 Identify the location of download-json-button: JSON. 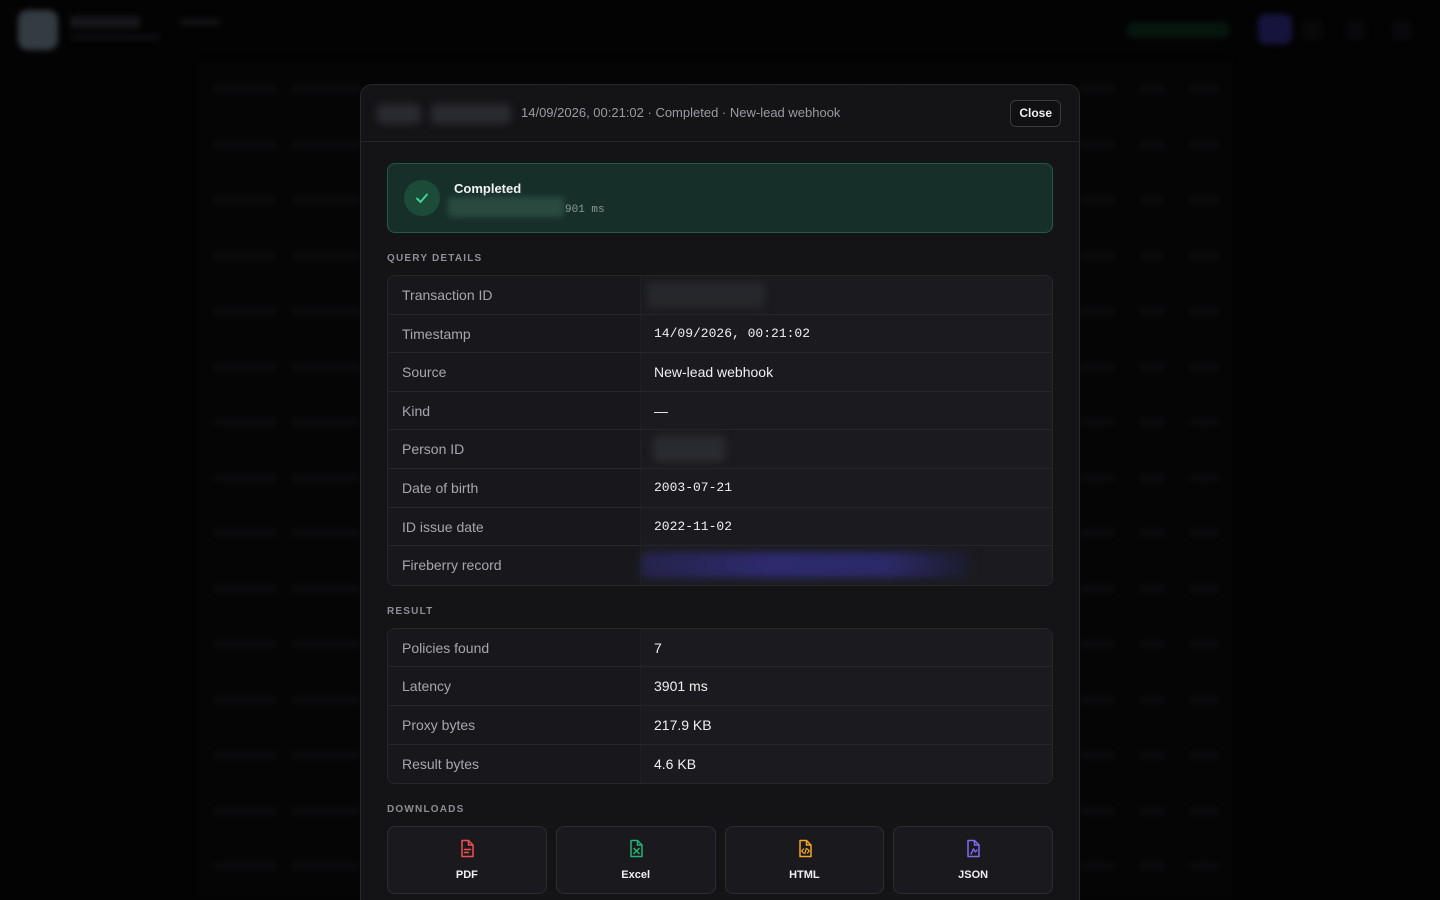
(973, 860).